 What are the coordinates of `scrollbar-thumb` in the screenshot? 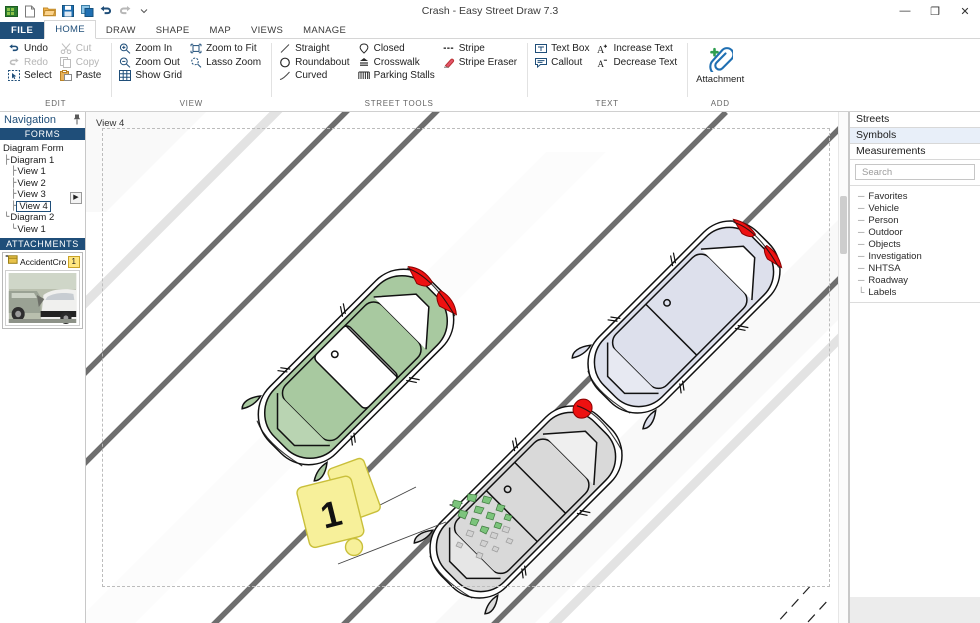 It's located at (843, 225).